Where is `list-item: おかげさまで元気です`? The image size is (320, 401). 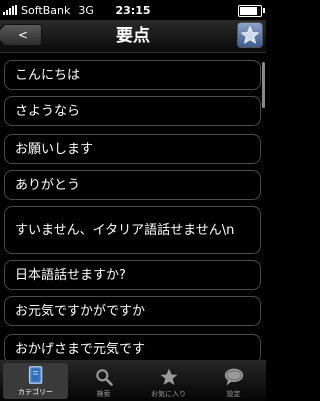
list-item: おかげさまで元気です is located at coordinates (132, 347).